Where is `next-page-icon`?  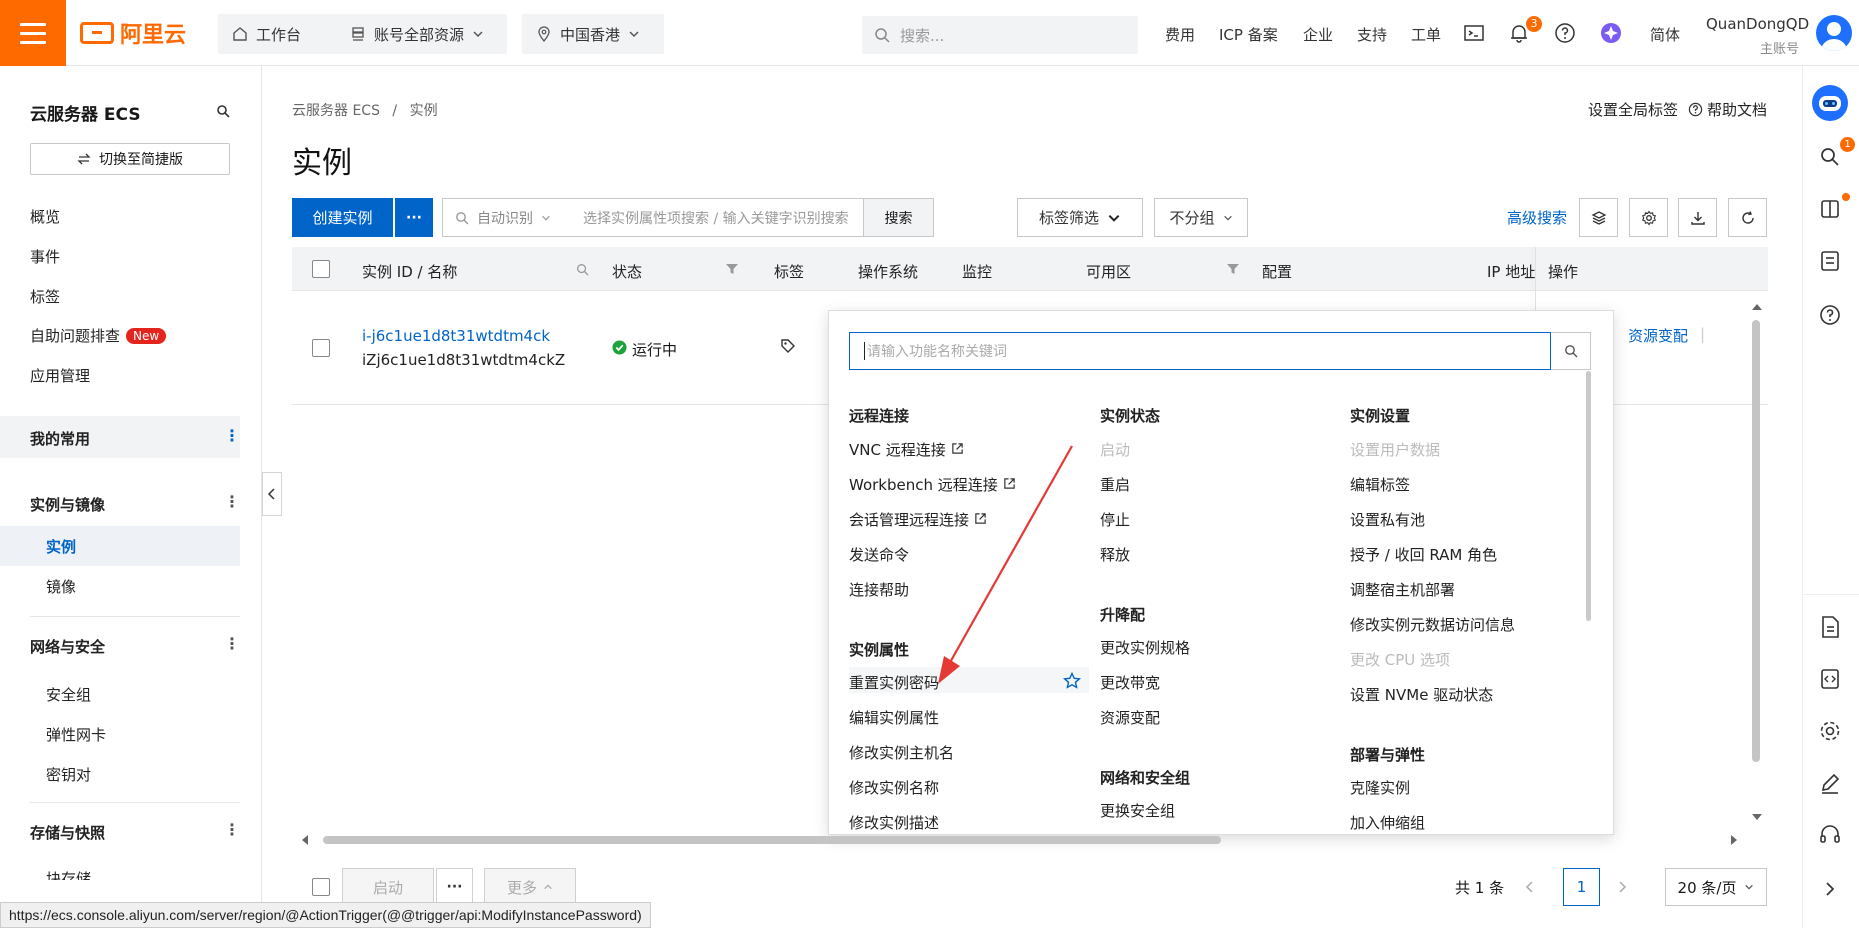 next-page-icon is located at coordinates (1622, 887).